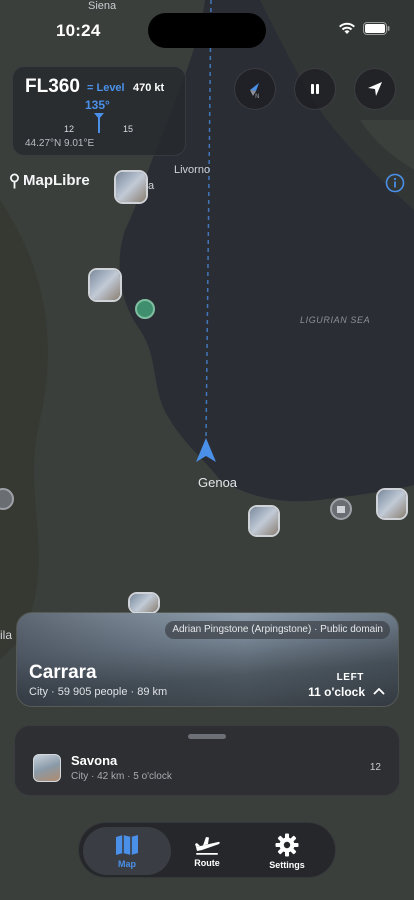  What do you see at coordinates (287, 864) in the screenshot?
I see `tab-settings-label: Settings` at bounding box center [287, 864].